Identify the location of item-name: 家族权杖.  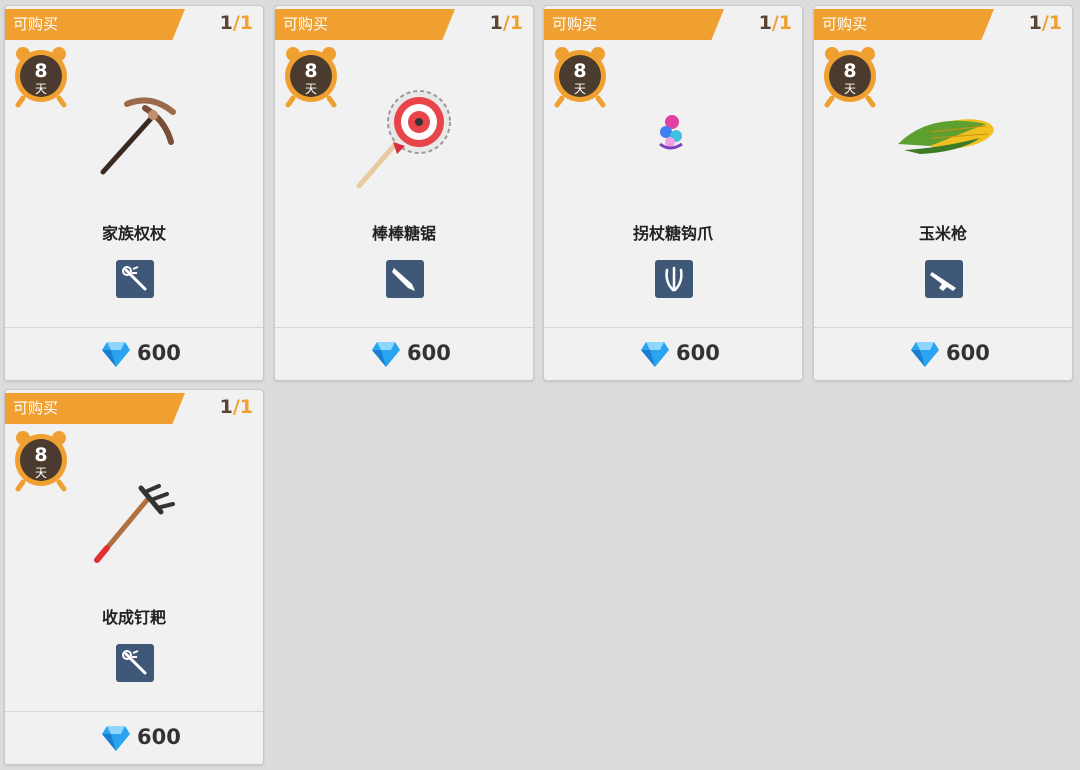
(133, 233).